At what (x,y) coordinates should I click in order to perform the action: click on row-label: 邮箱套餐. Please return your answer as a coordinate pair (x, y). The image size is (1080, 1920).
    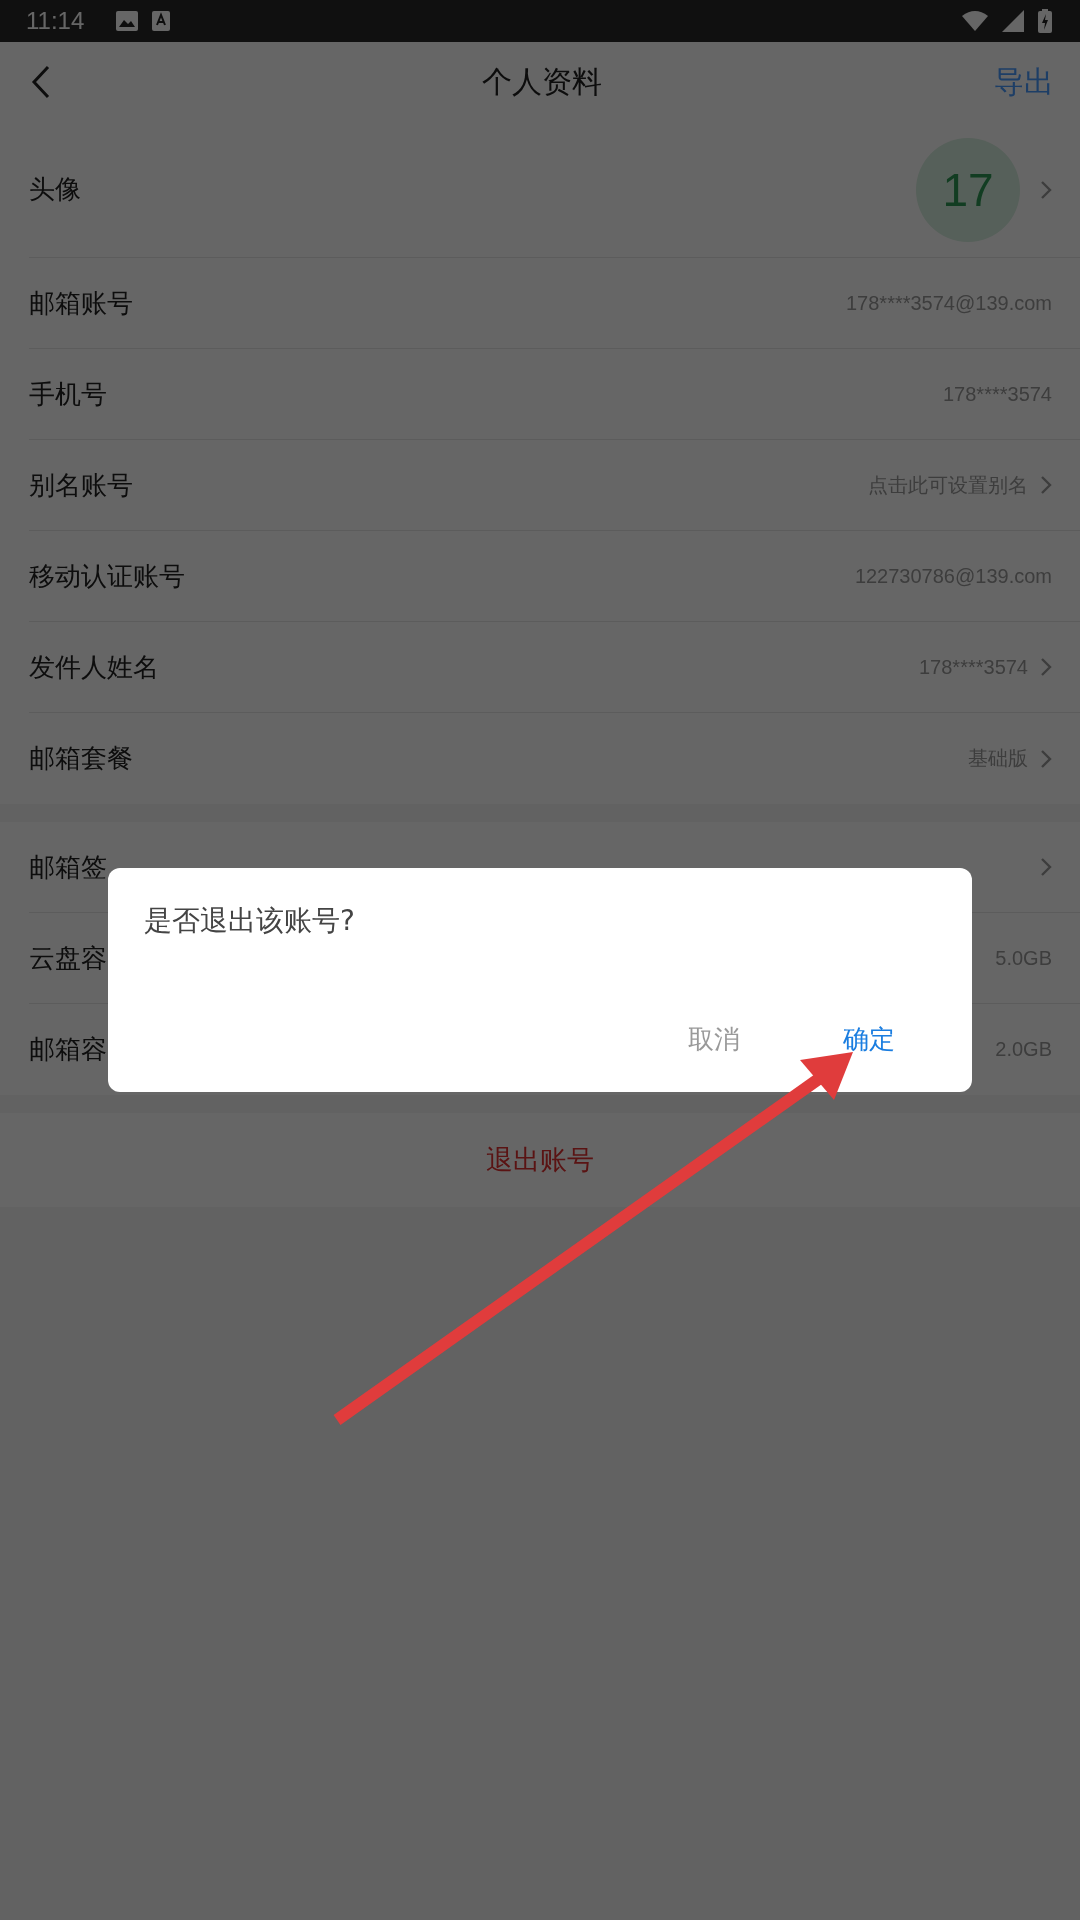
    Looking at the image, I should click on (81, 758).